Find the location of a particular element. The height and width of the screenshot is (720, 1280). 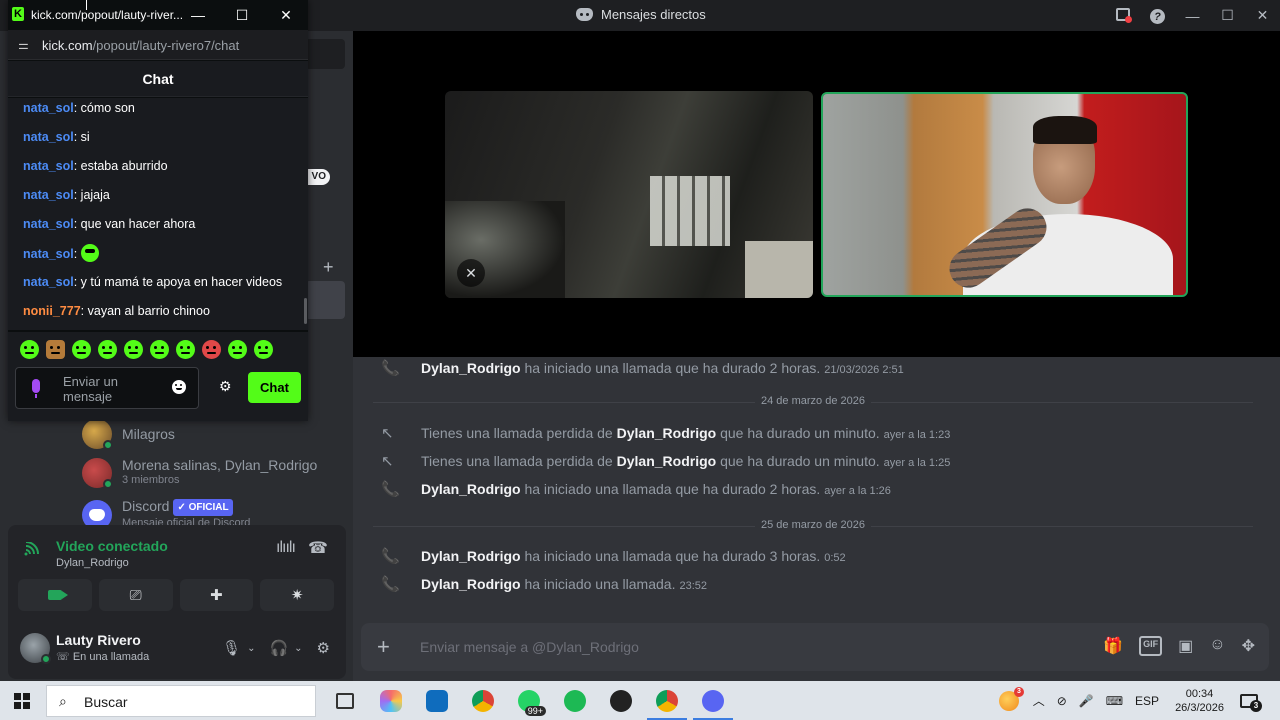

whatsapp-app: 99+ is located at coordinates (529, 700).